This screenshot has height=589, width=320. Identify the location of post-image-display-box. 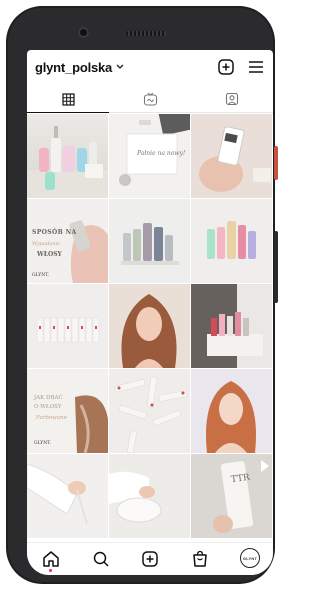
(227, 326).